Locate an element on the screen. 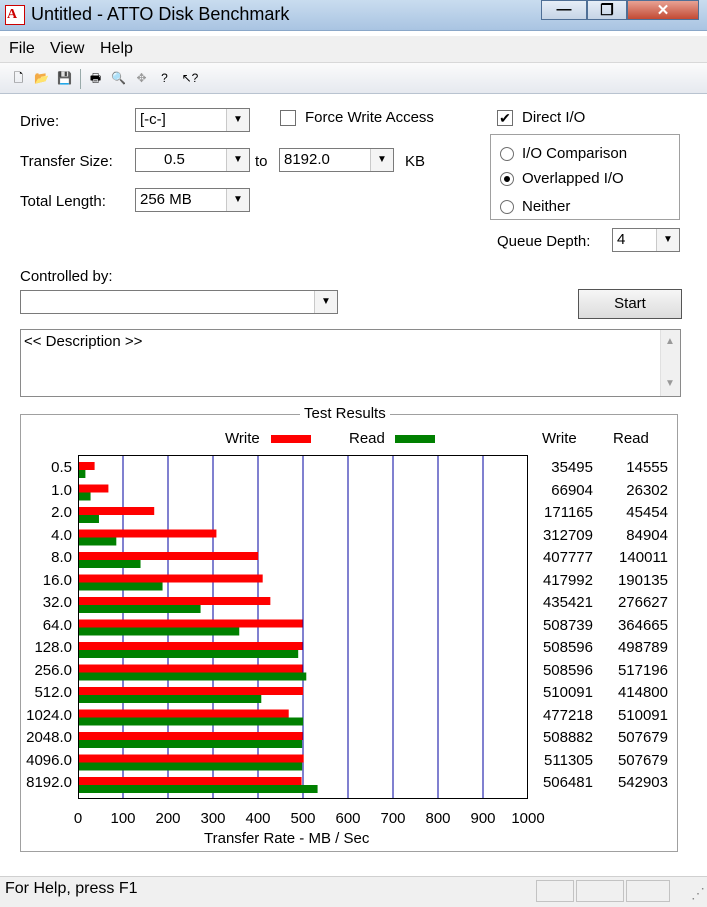 This screenshot has height=907, width=707. help-icon: ? is located at coordinates (164, 78).